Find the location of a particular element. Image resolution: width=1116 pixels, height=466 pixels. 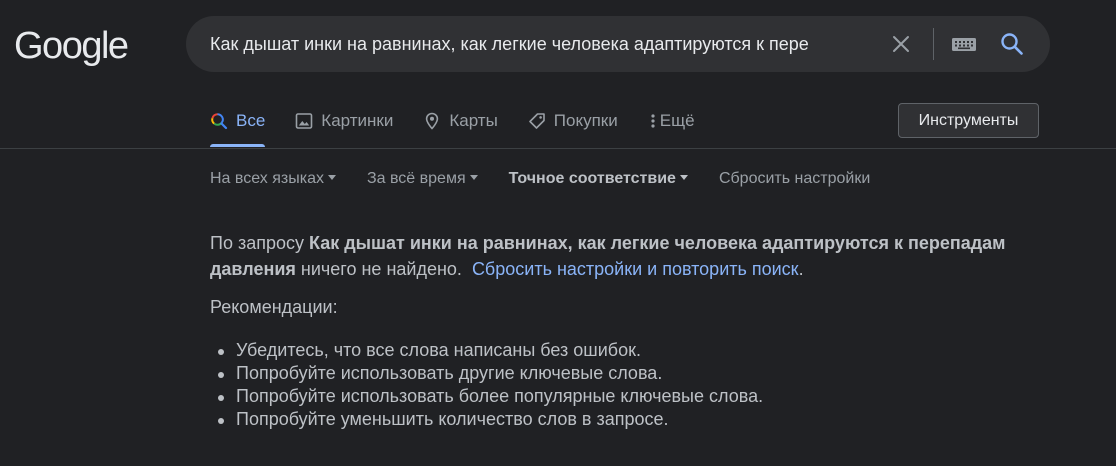

image-icon is located at coordinates (304, 121).